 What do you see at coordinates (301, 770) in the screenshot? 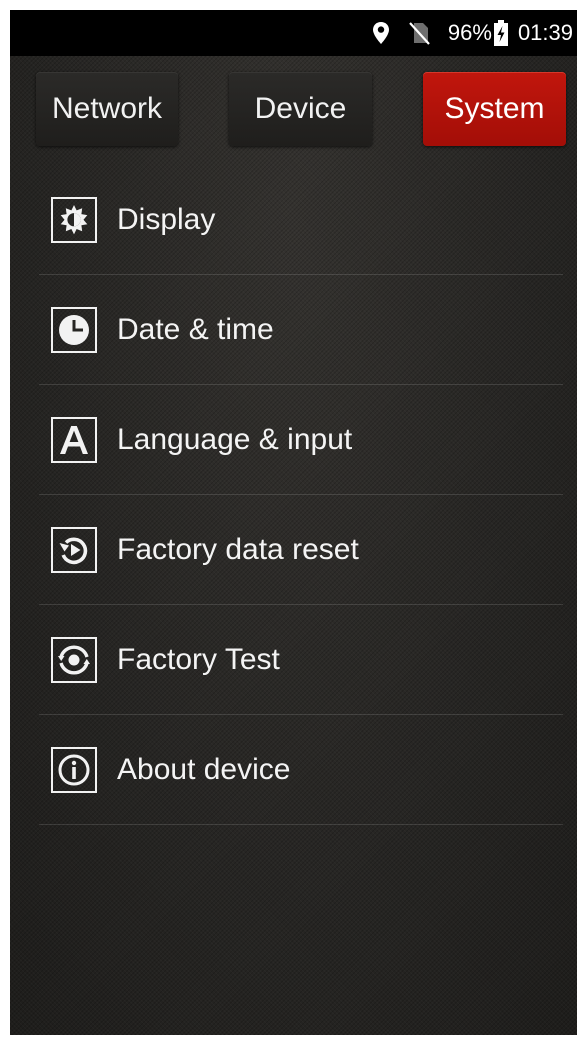
I see `menu-item-about-device: About device` at bounding box center [301, 770].